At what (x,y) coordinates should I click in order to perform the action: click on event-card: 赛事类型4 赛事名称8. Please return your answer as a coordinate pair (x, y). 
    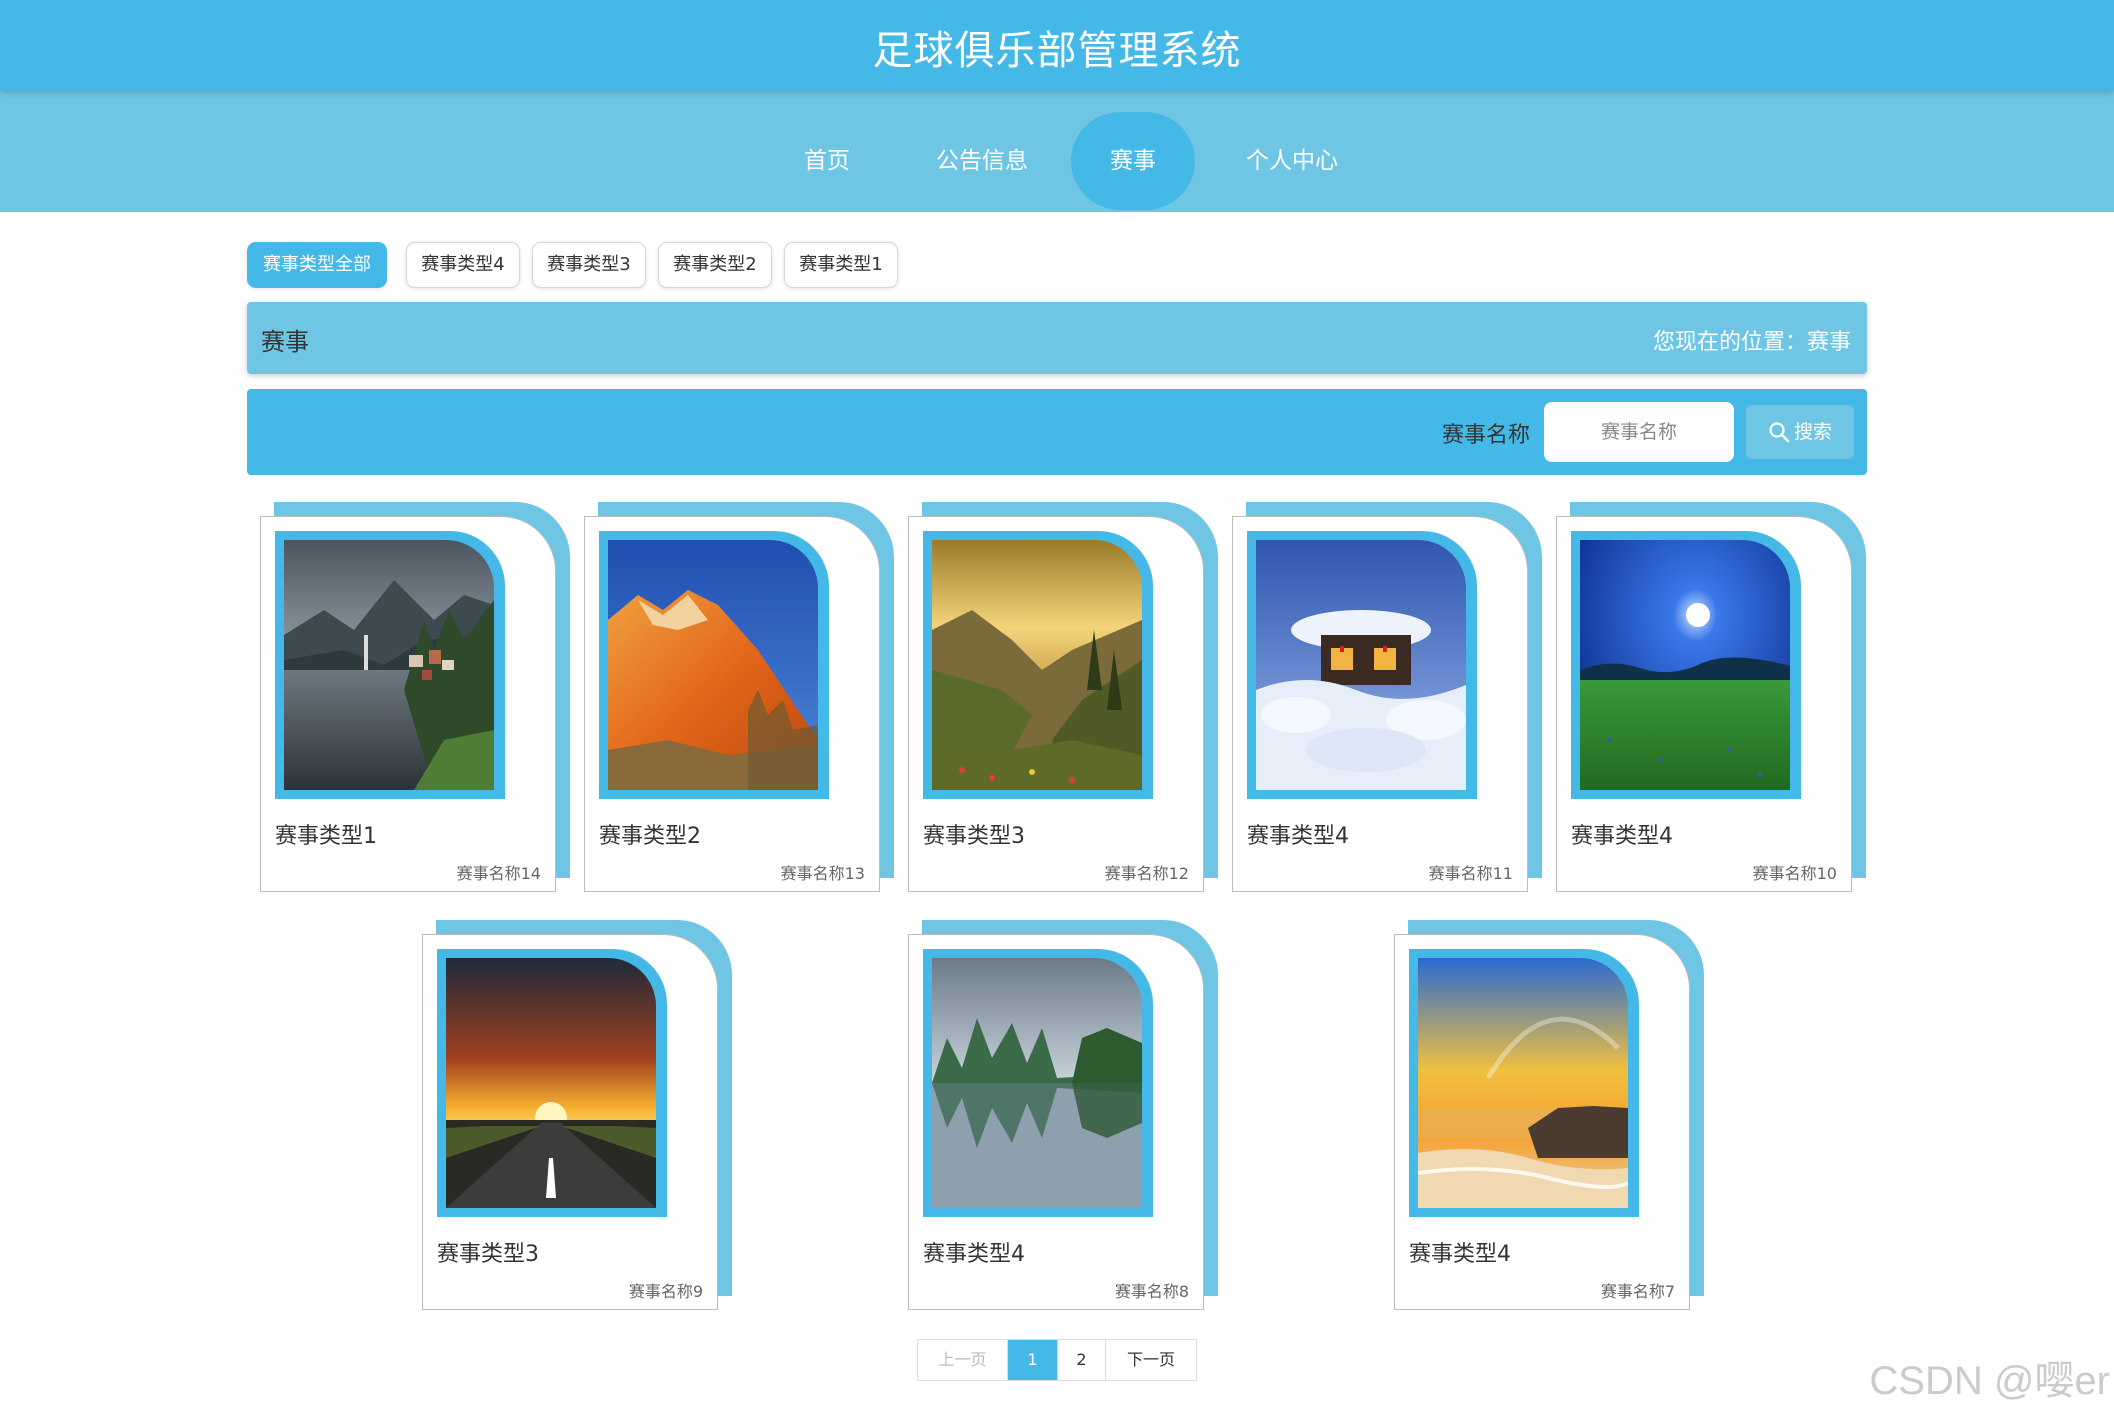
    Looking at the image, I should click on (1063, 1115).